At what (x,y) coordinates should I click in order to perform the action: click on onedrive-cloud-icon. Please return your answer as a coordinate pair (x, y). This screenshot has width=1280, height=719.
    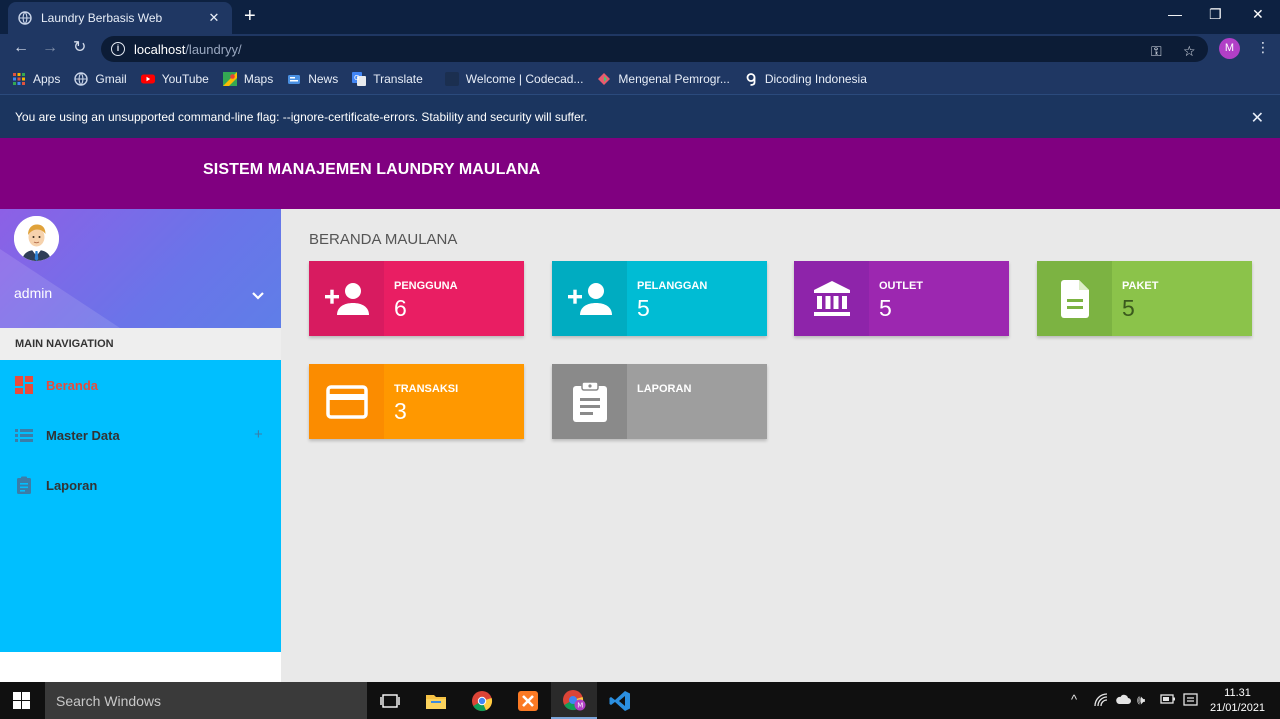
    Looking at the image, I should click on (1123, 700).